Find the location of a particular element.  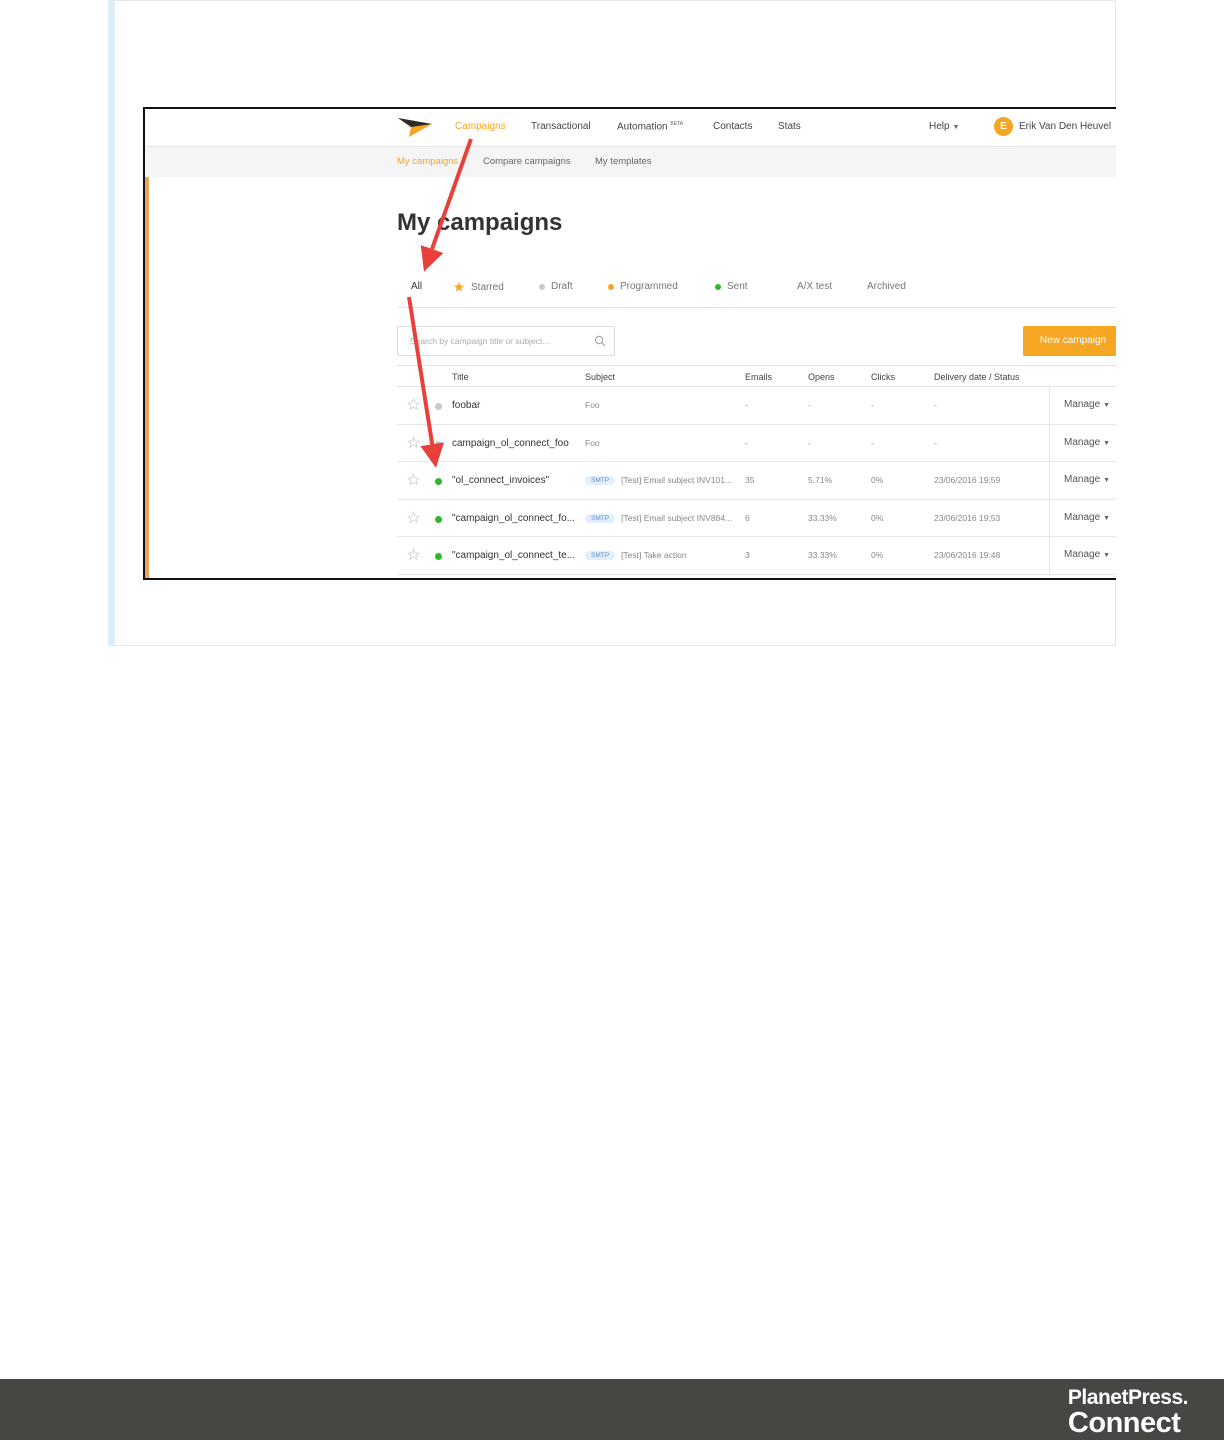

filter-archived: Archived is located at coordinates (886, 286).